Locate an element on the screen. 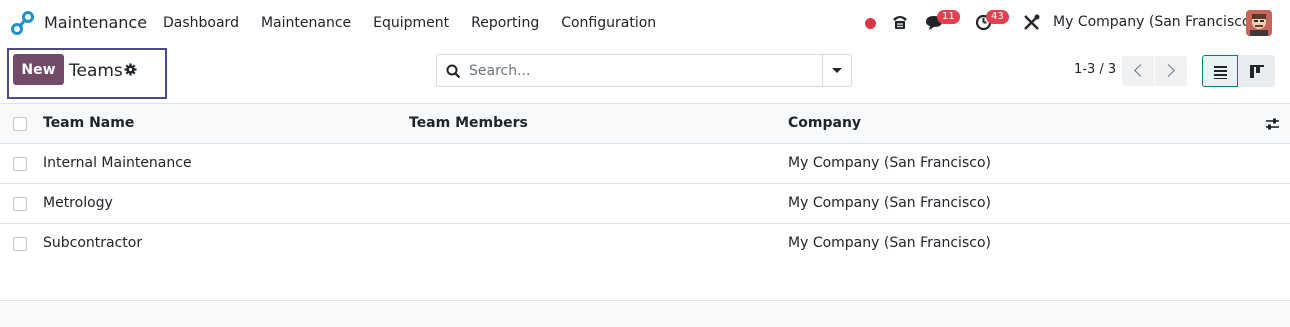 The width and height of the screenshot is (1290, 327). search-options-toggle is located at coordinates (836, 70).